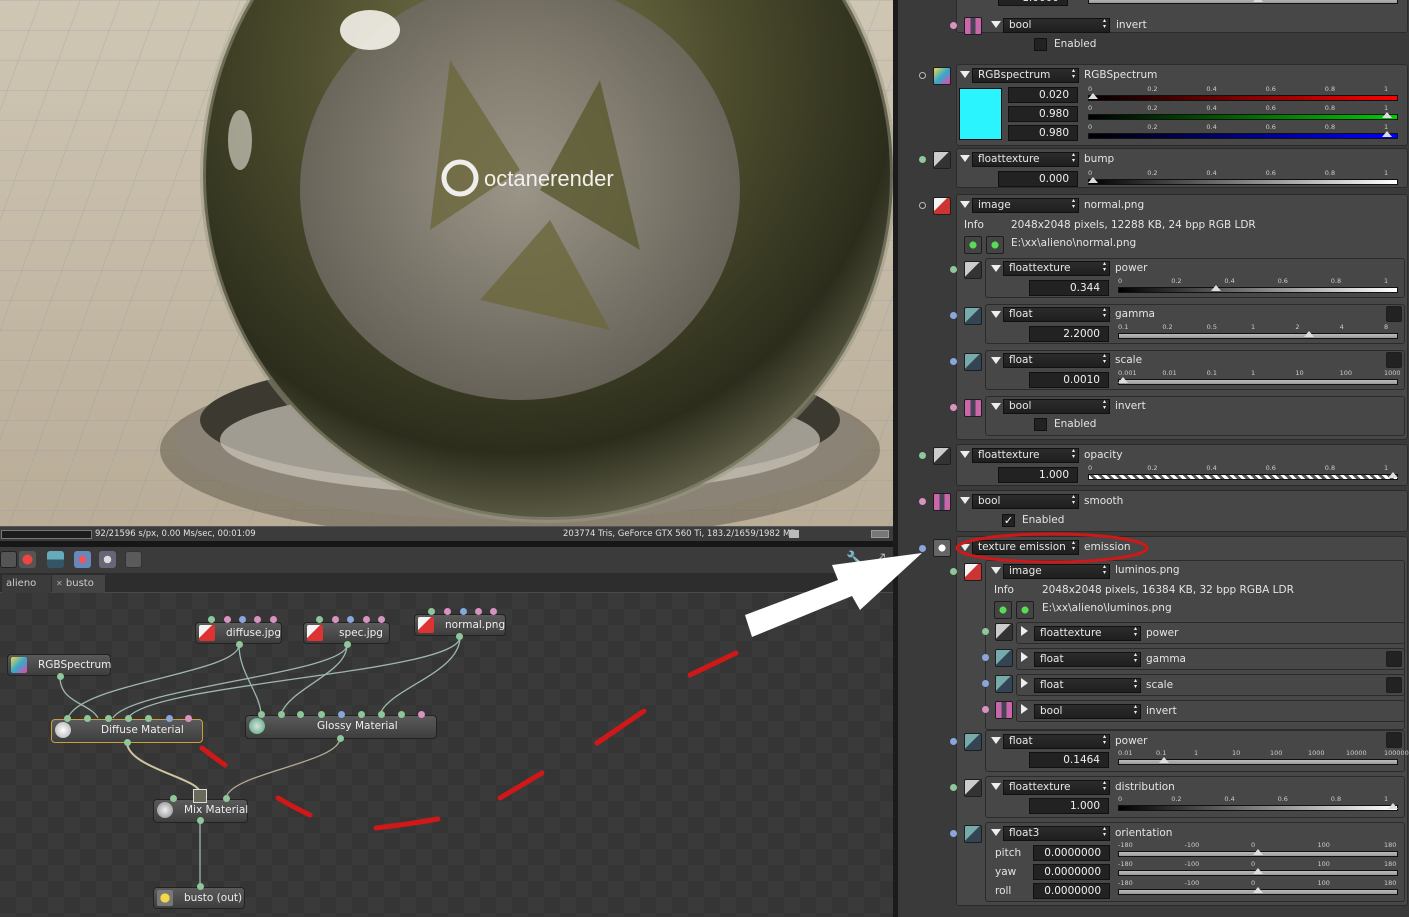  What do you see at coordinates (1052, 548) in the screenshot?
I see `circle-annotation-icon` at bounding box center [1052, 548].